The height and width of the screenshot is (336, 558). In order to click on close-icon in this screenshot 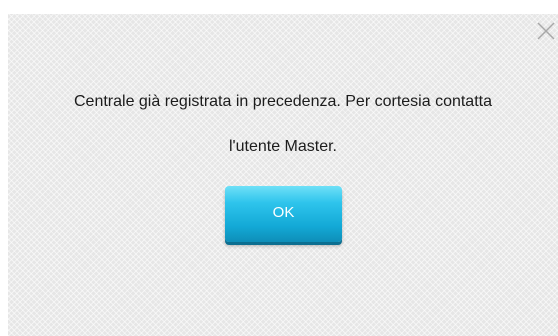, I will do `click(546, 31)`.